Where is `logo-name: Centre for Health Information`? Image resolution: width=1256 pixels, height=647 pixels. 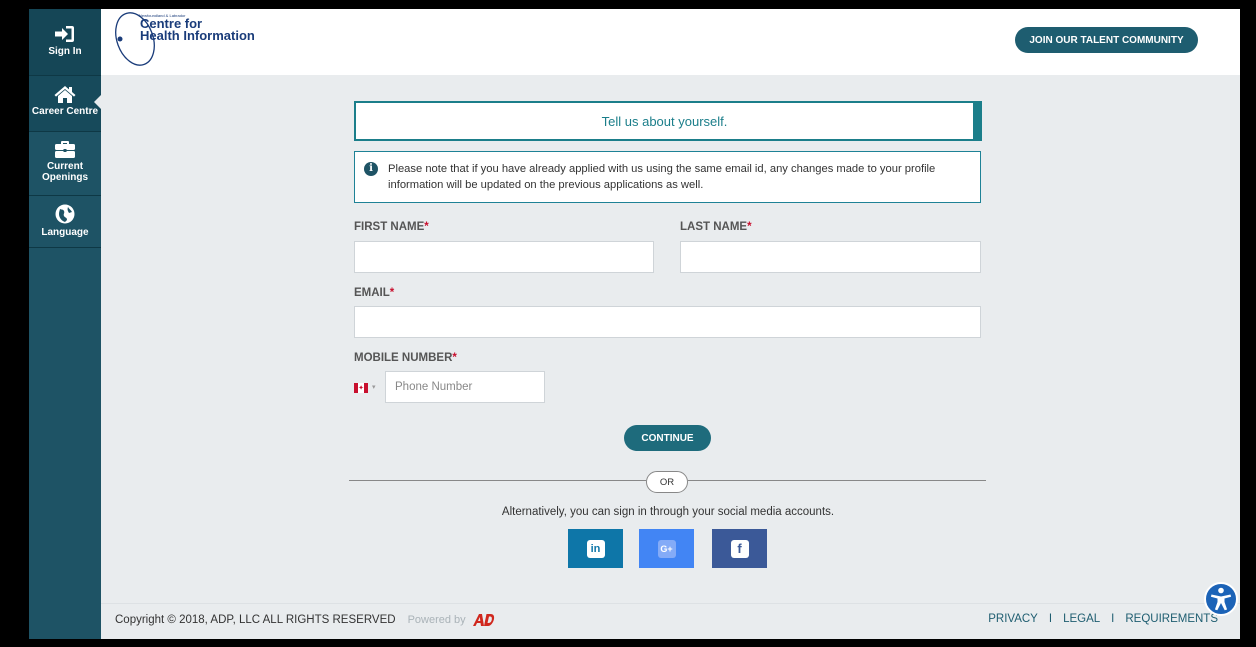 logo-name: Centre for Health Information is located at coordinates (197, 30).